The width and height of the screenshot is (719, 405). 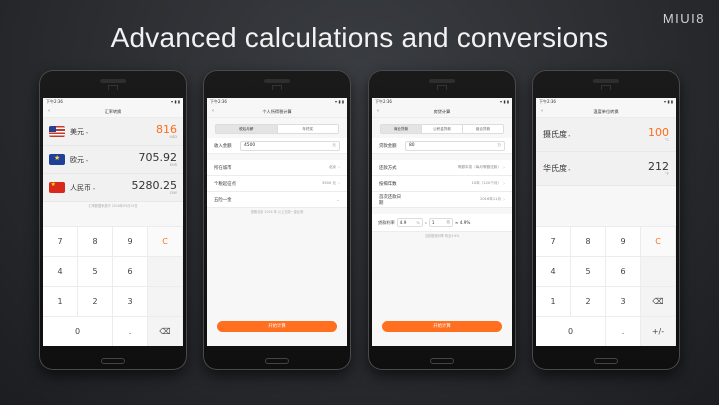 What do you see at coordinates (462, 222) in the screenshot?
I see `rate-result: ≈ 4.9%` at bounding box center [462, 222].